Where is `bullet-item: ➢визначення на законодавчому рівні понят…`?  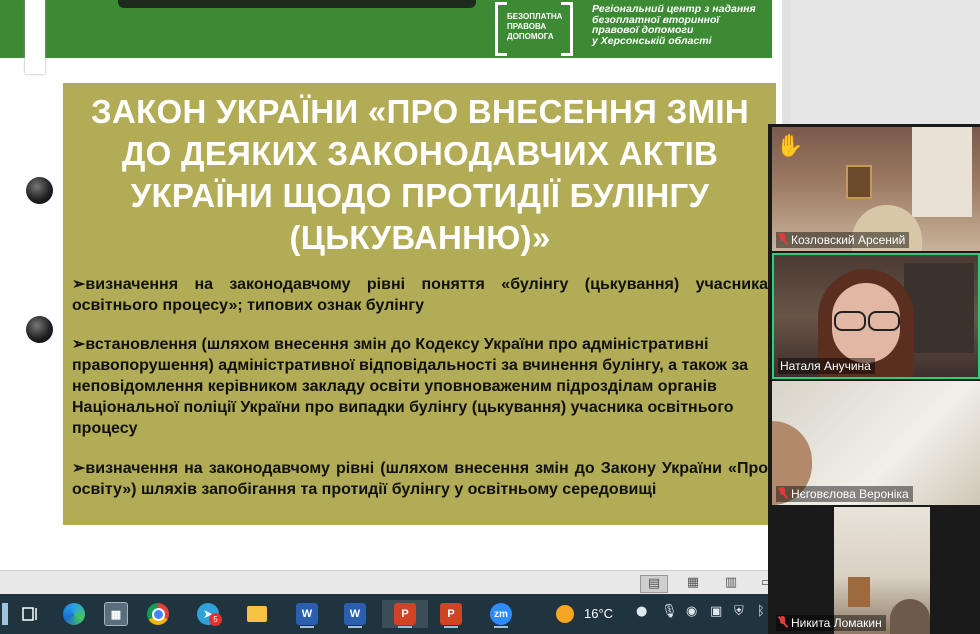
bullet-item: ➢визначення на законодавчому рівні понят… is located at coordinates (420, 295).